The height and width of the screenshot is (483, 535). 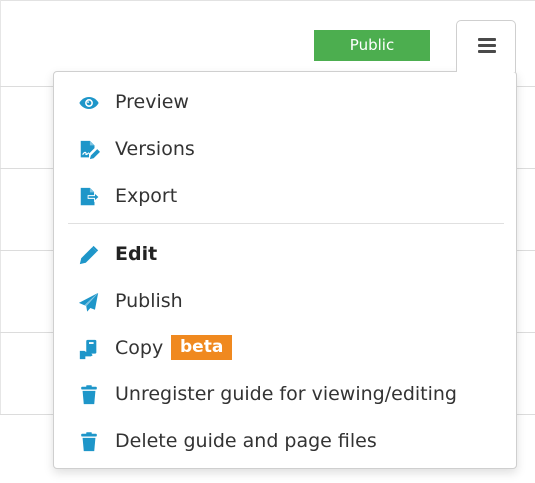 I want to click on menu-item-copy: Copy beta, so click(x=285, y=348).